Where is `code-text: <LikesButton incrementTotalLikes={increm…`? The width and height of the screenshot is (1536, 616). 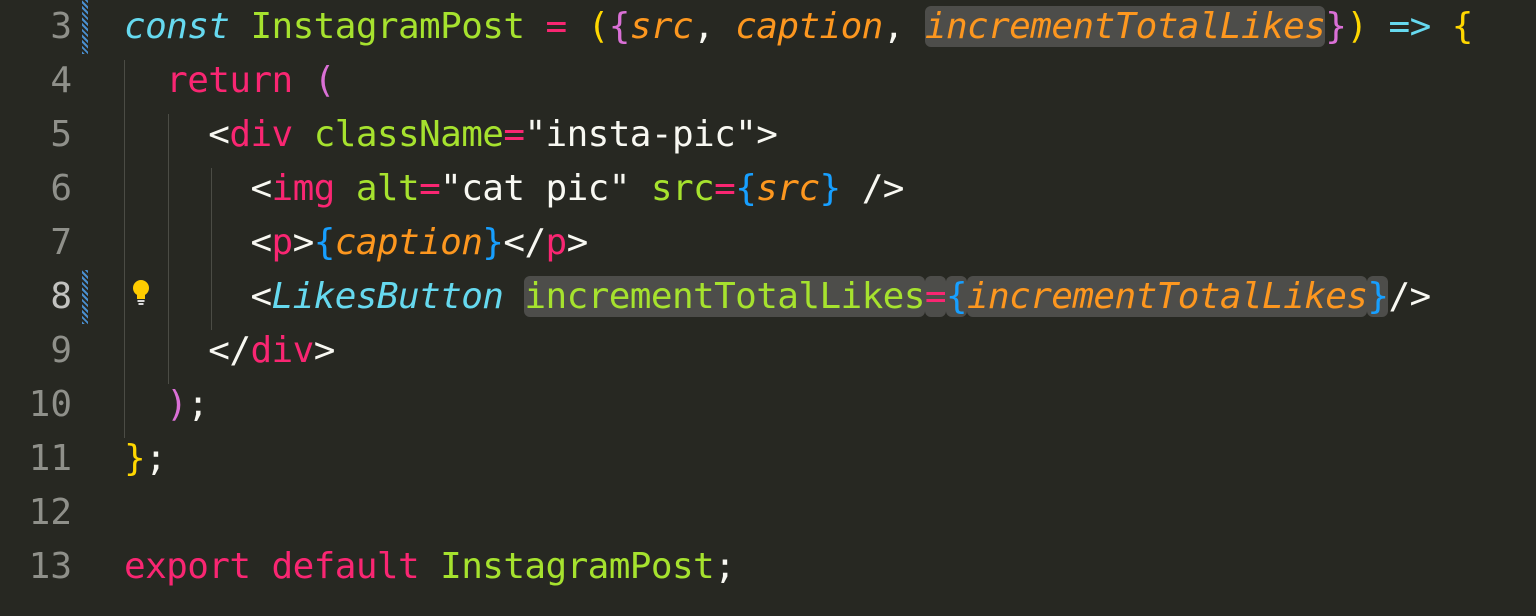 code-text: <LikesButton incrementTotalLikes={increm… is located at coordinates (777, 297).